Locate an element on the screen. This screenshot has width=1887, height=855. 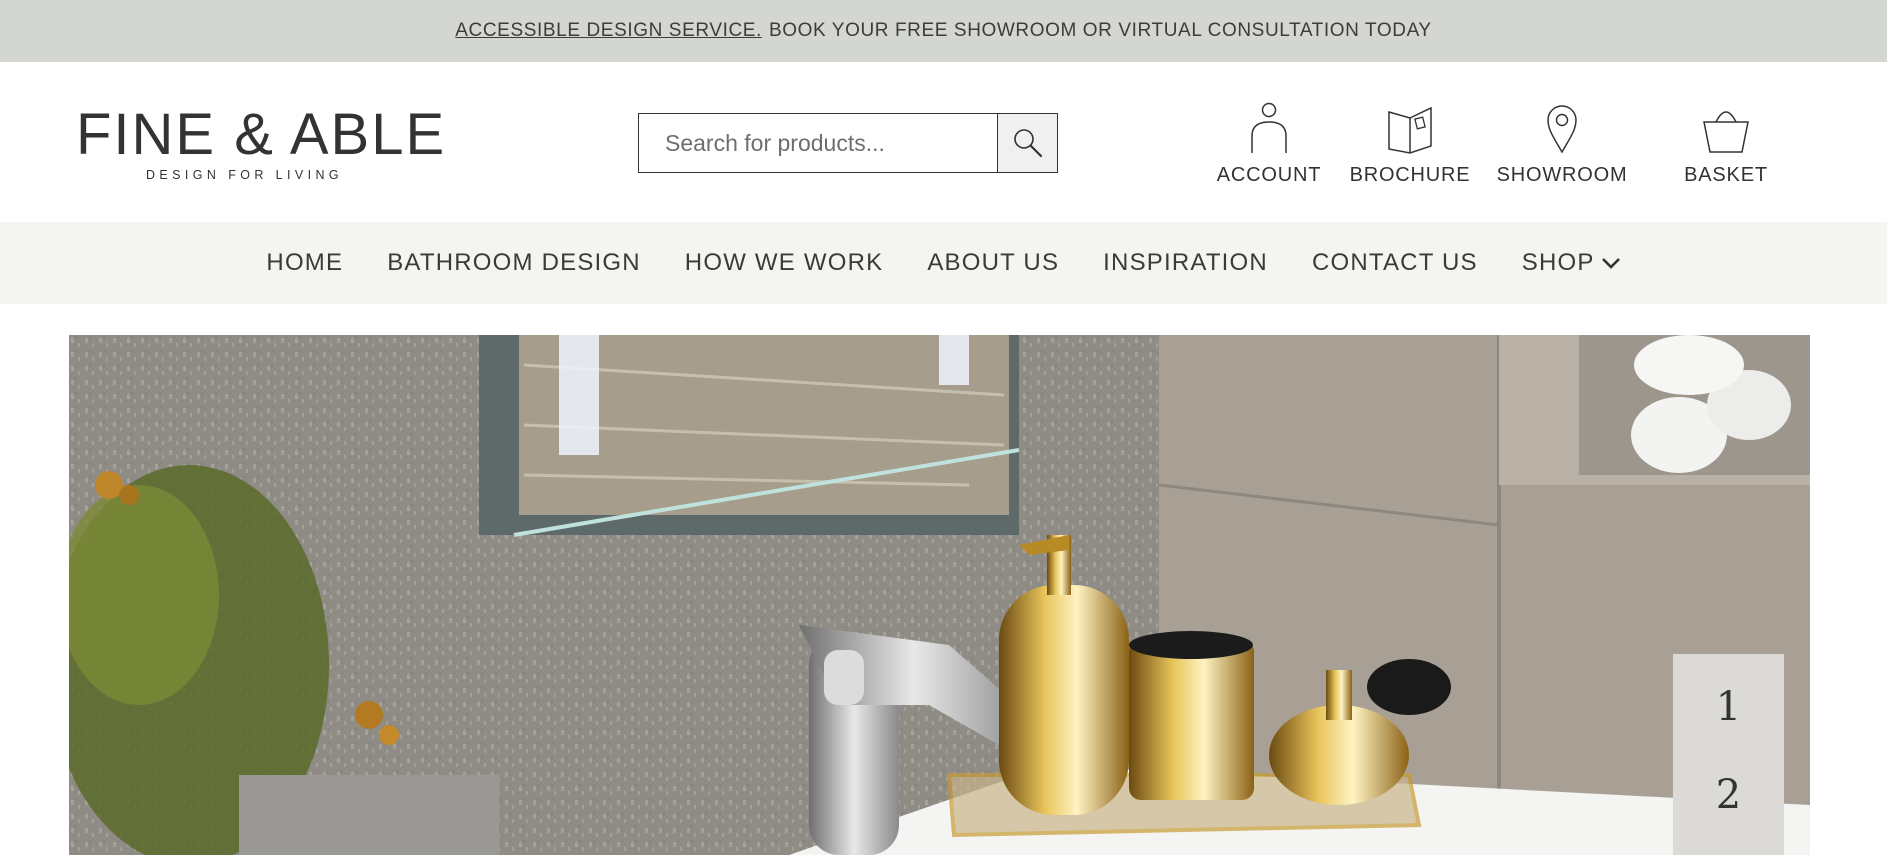
nav-item-how-we-work: HOW WE WORK is located at coordinates (784, 263).